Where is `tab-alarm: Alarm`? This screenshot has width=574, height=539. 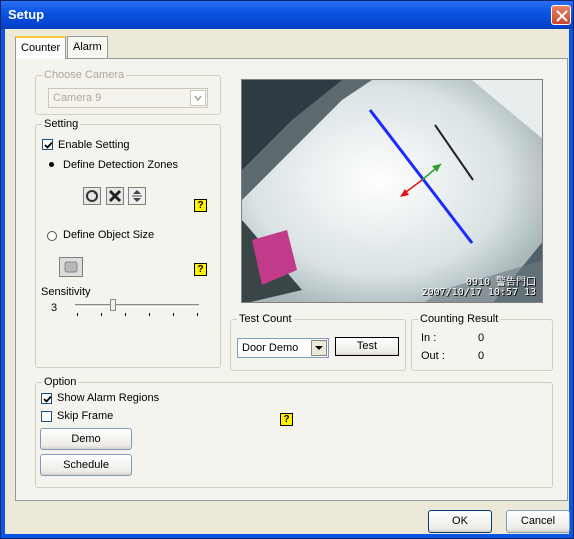 tab-alarm: Alarm is located at coordinates (87, 47).